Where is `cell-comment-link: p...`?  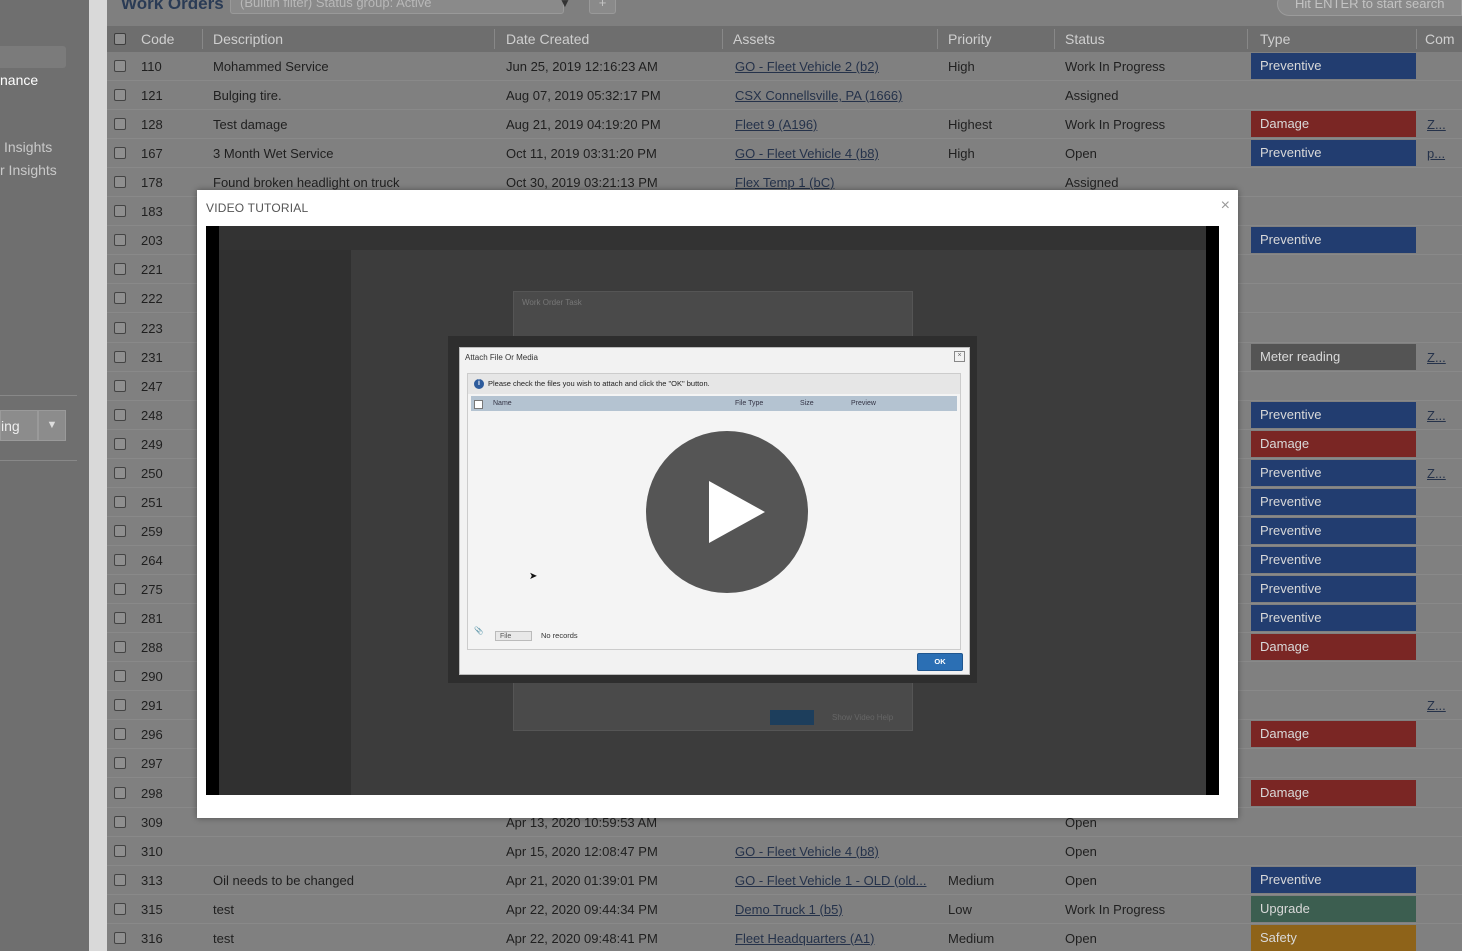 cell-comment-link: p... is located at coordinates (1440, 153).